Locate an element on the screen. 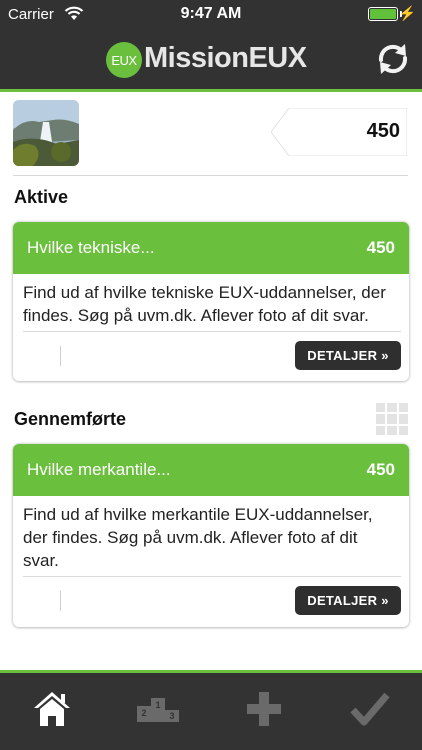 The width and height of the screenshot is (422, 750). battery-icon is located at coordinates (383, 14).